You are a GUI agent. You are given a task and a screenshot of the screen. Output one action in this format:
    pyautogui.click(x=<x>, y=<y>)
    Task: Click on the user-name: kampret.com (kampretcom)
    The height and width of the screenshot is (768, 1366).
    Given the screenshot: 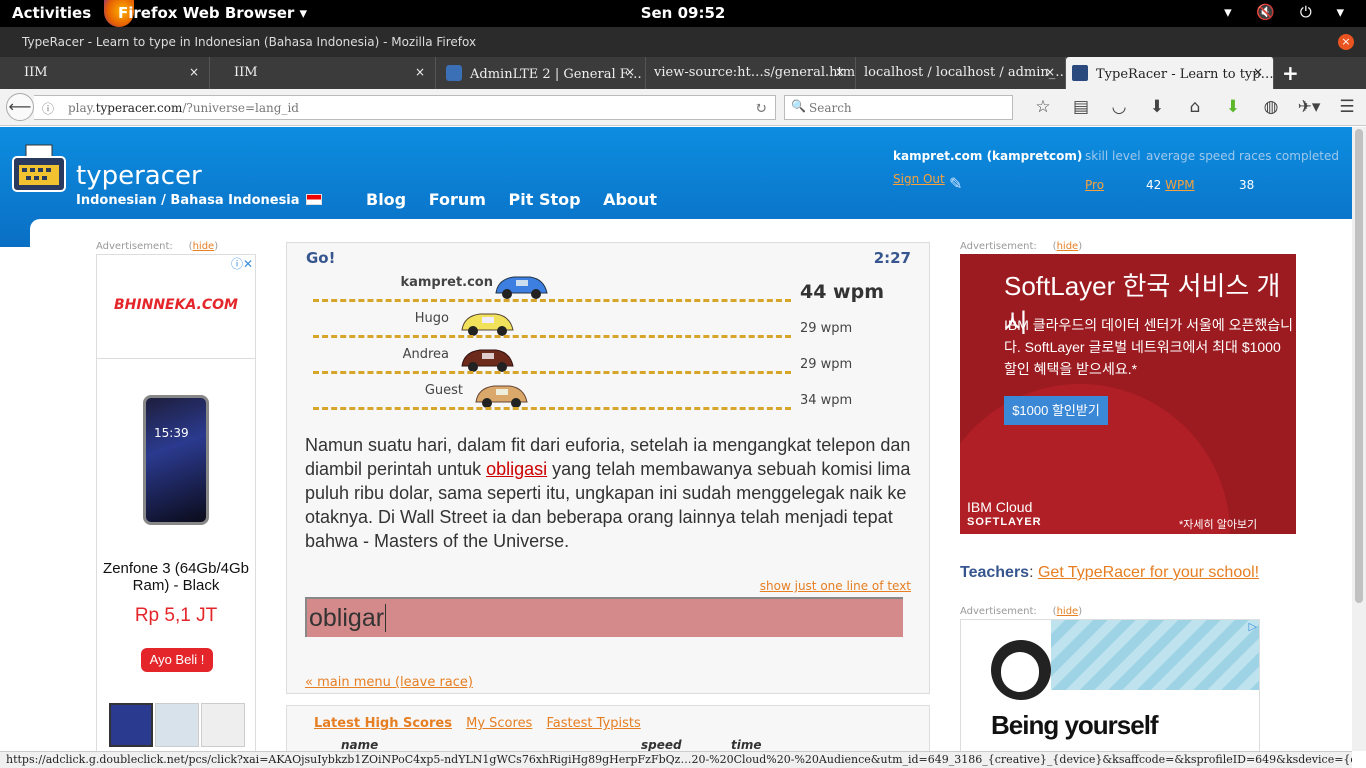 What is the action you would take?
    pyautogui.click(x=987, y=156)
    